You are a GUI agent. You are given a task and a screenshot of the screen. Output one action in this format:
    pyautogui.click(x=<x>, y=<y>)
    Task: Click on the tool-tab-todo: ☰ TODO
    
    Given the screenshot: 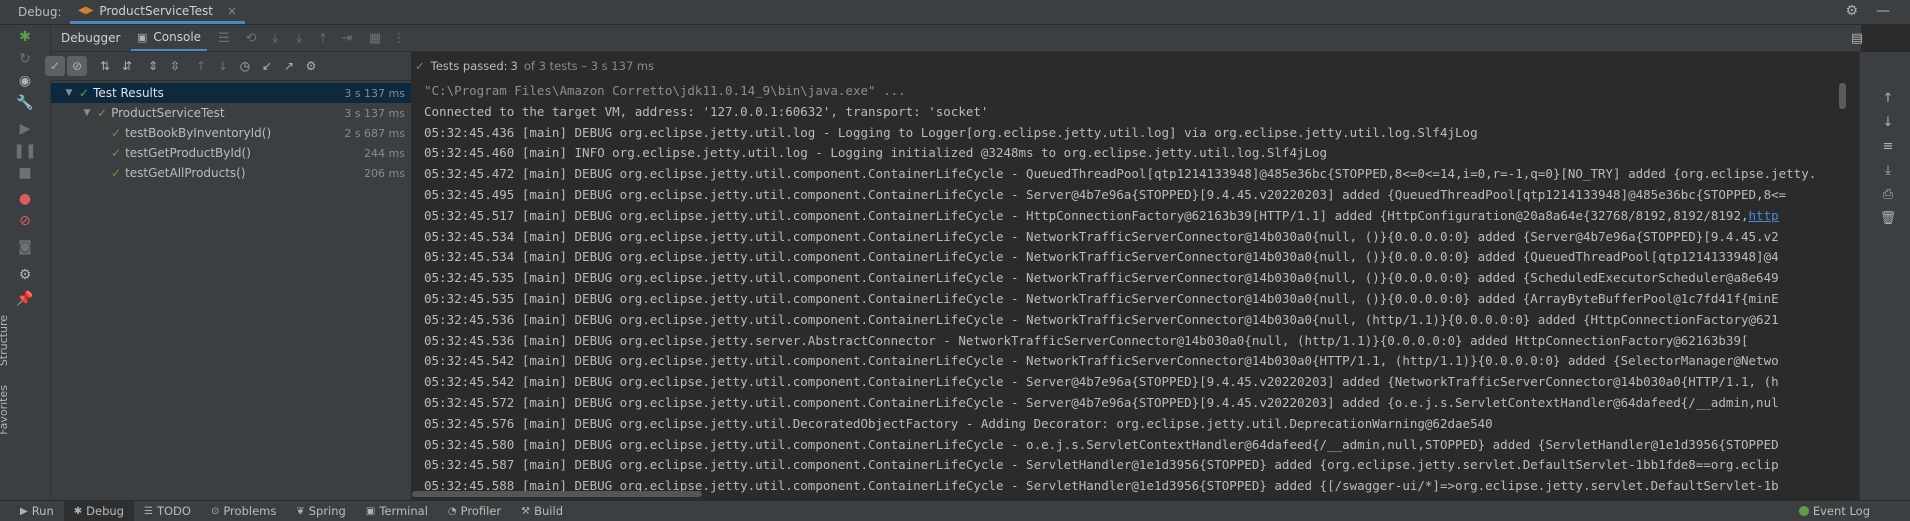 What is the action you would take?
    pyautogui.click(x=167, y=511)
    